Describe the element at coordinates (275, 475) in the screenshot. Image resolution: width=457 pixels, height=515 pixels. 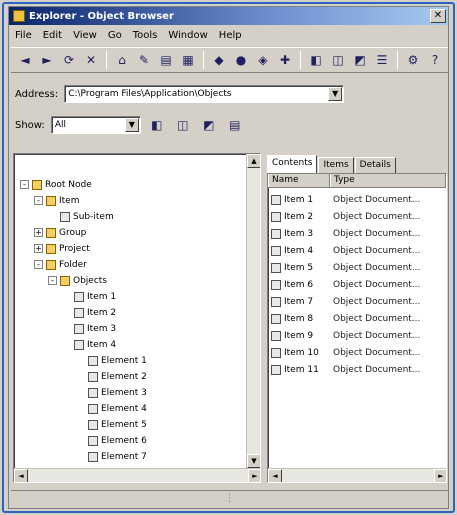
I see `list-scroll-left-icon: ◄` at that location.